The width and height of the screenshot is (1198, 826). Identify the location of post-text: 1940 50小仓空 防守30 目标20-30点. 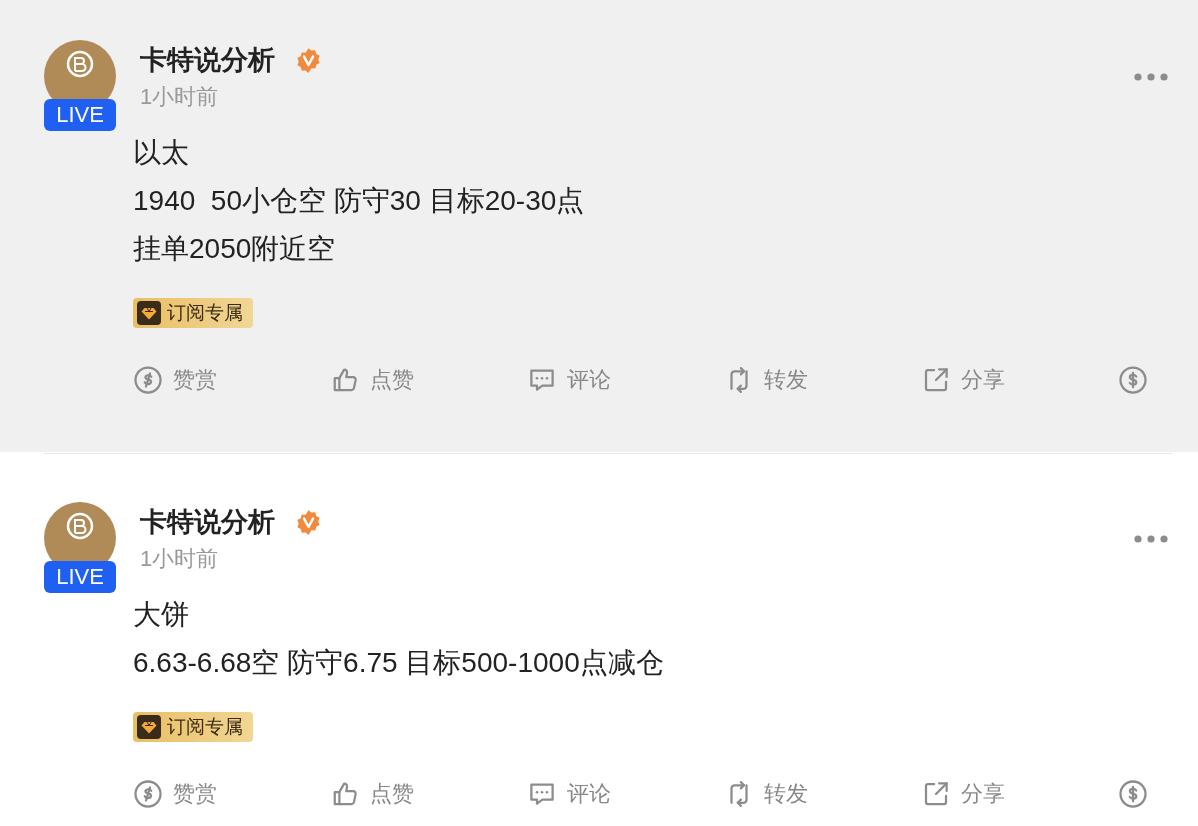
(359, 201).